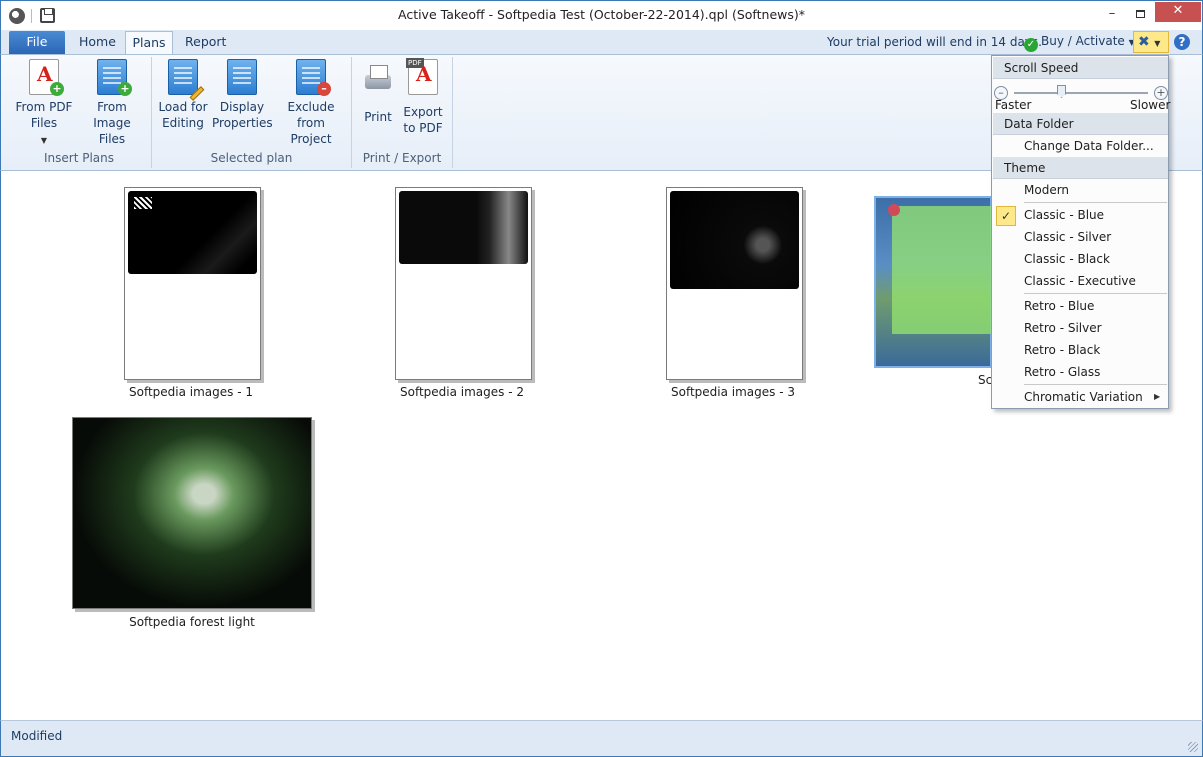 This screenshot has width=1203, height=757. Describe the element at coordinates (1063, 328) in the screenshot. I see `theme-retro-silver: Retro - Silver` at that location.